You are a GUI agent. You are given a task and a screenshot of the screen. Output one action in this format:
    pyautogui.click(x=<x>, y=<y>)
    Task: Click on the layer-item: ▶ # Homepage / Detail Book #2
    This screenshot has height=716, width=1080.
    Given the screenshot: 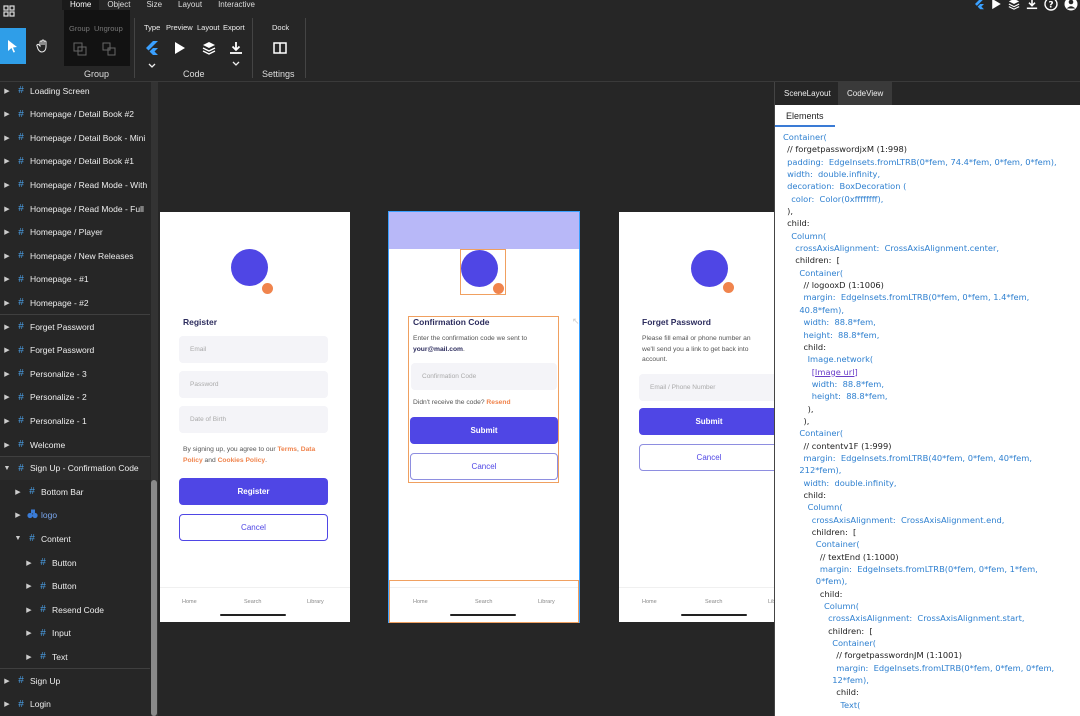 What is the action you would take?
    pyautogui.click(x=75, y=114)
    